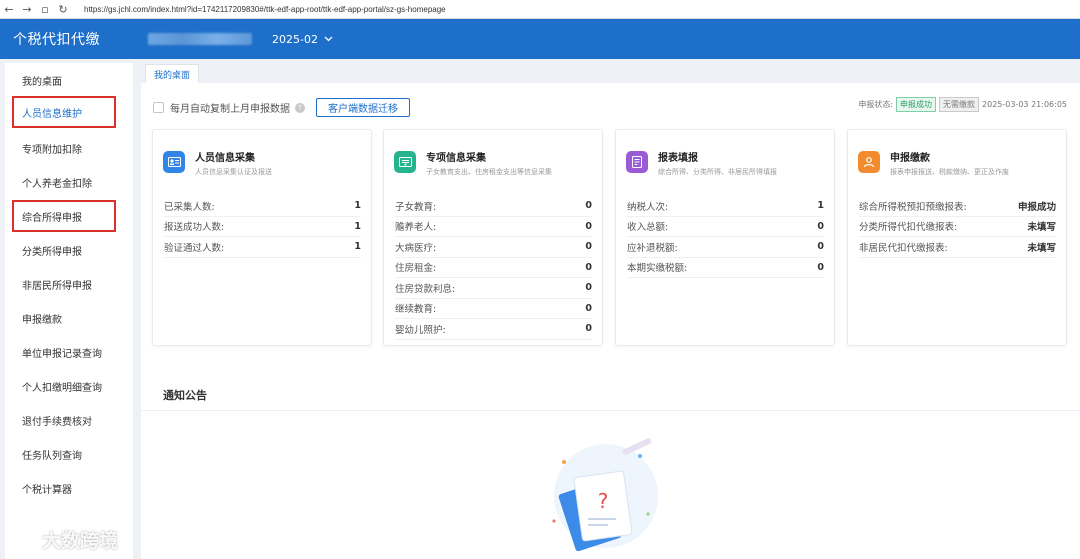  I want to click on sidebar-item-label: 分类所得申报, so click(52, 252).